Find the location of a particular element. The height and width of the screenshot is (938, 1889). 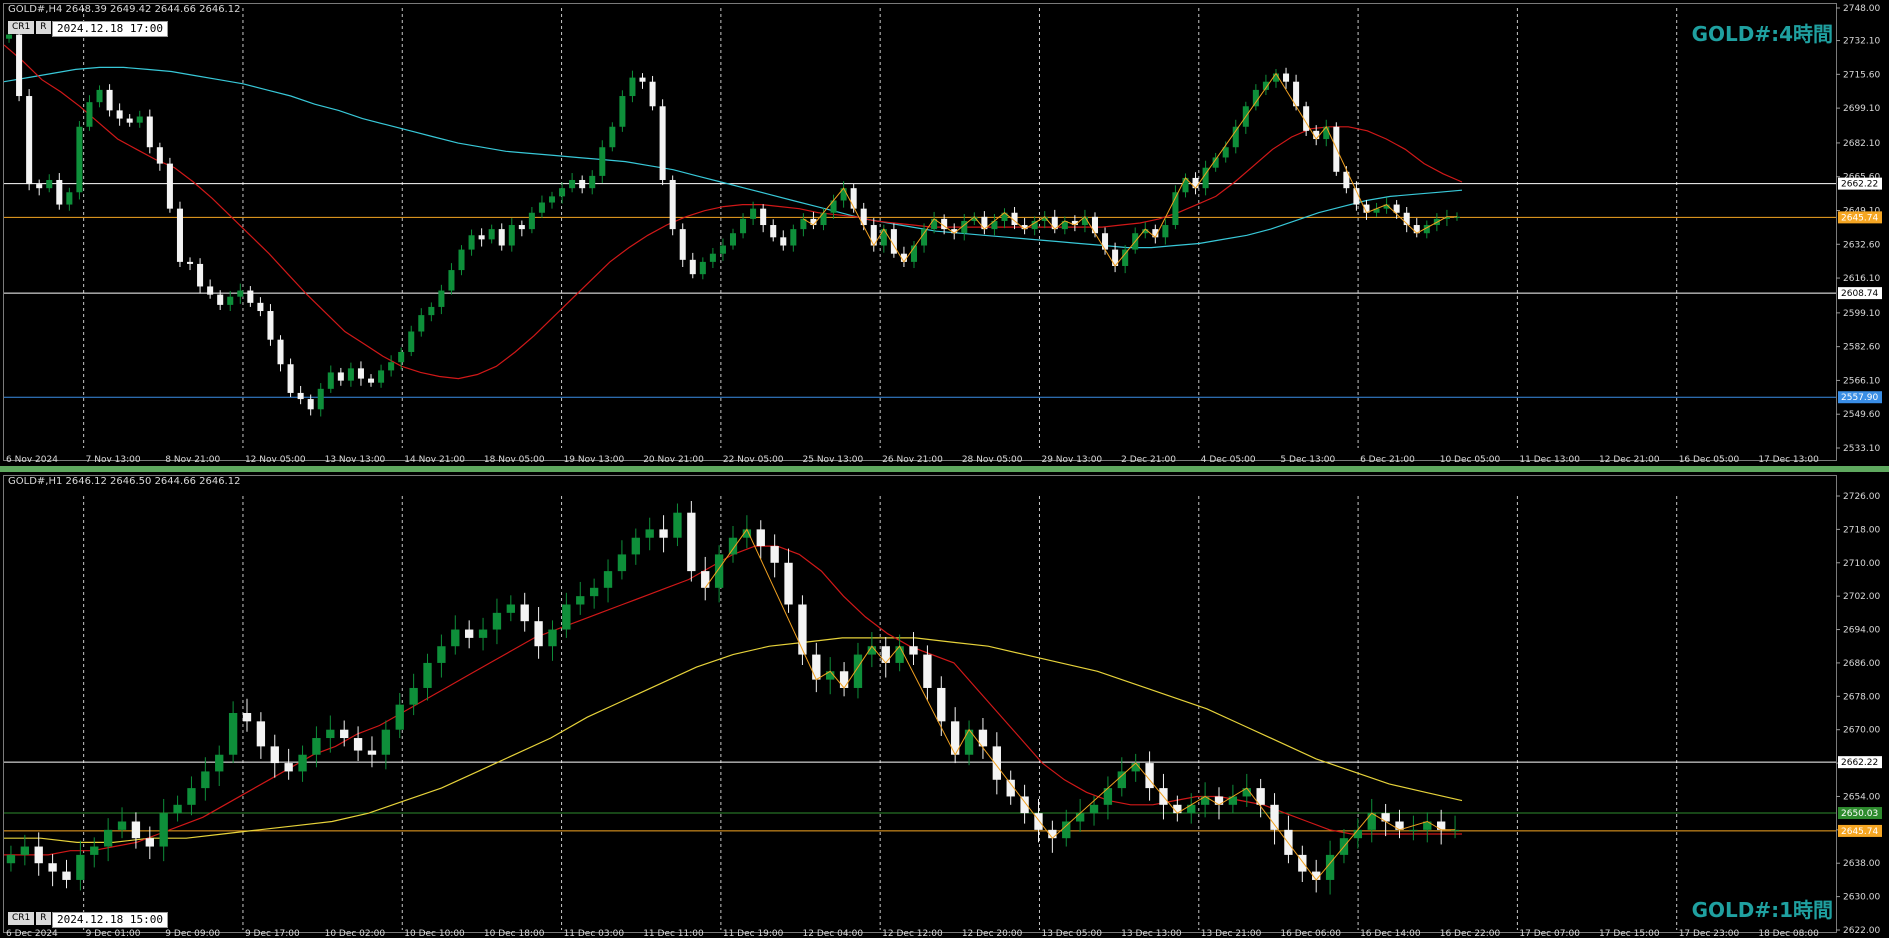

h1-x-tick-label: 10 Dec 18:00 is located at coordinates (514, 933).